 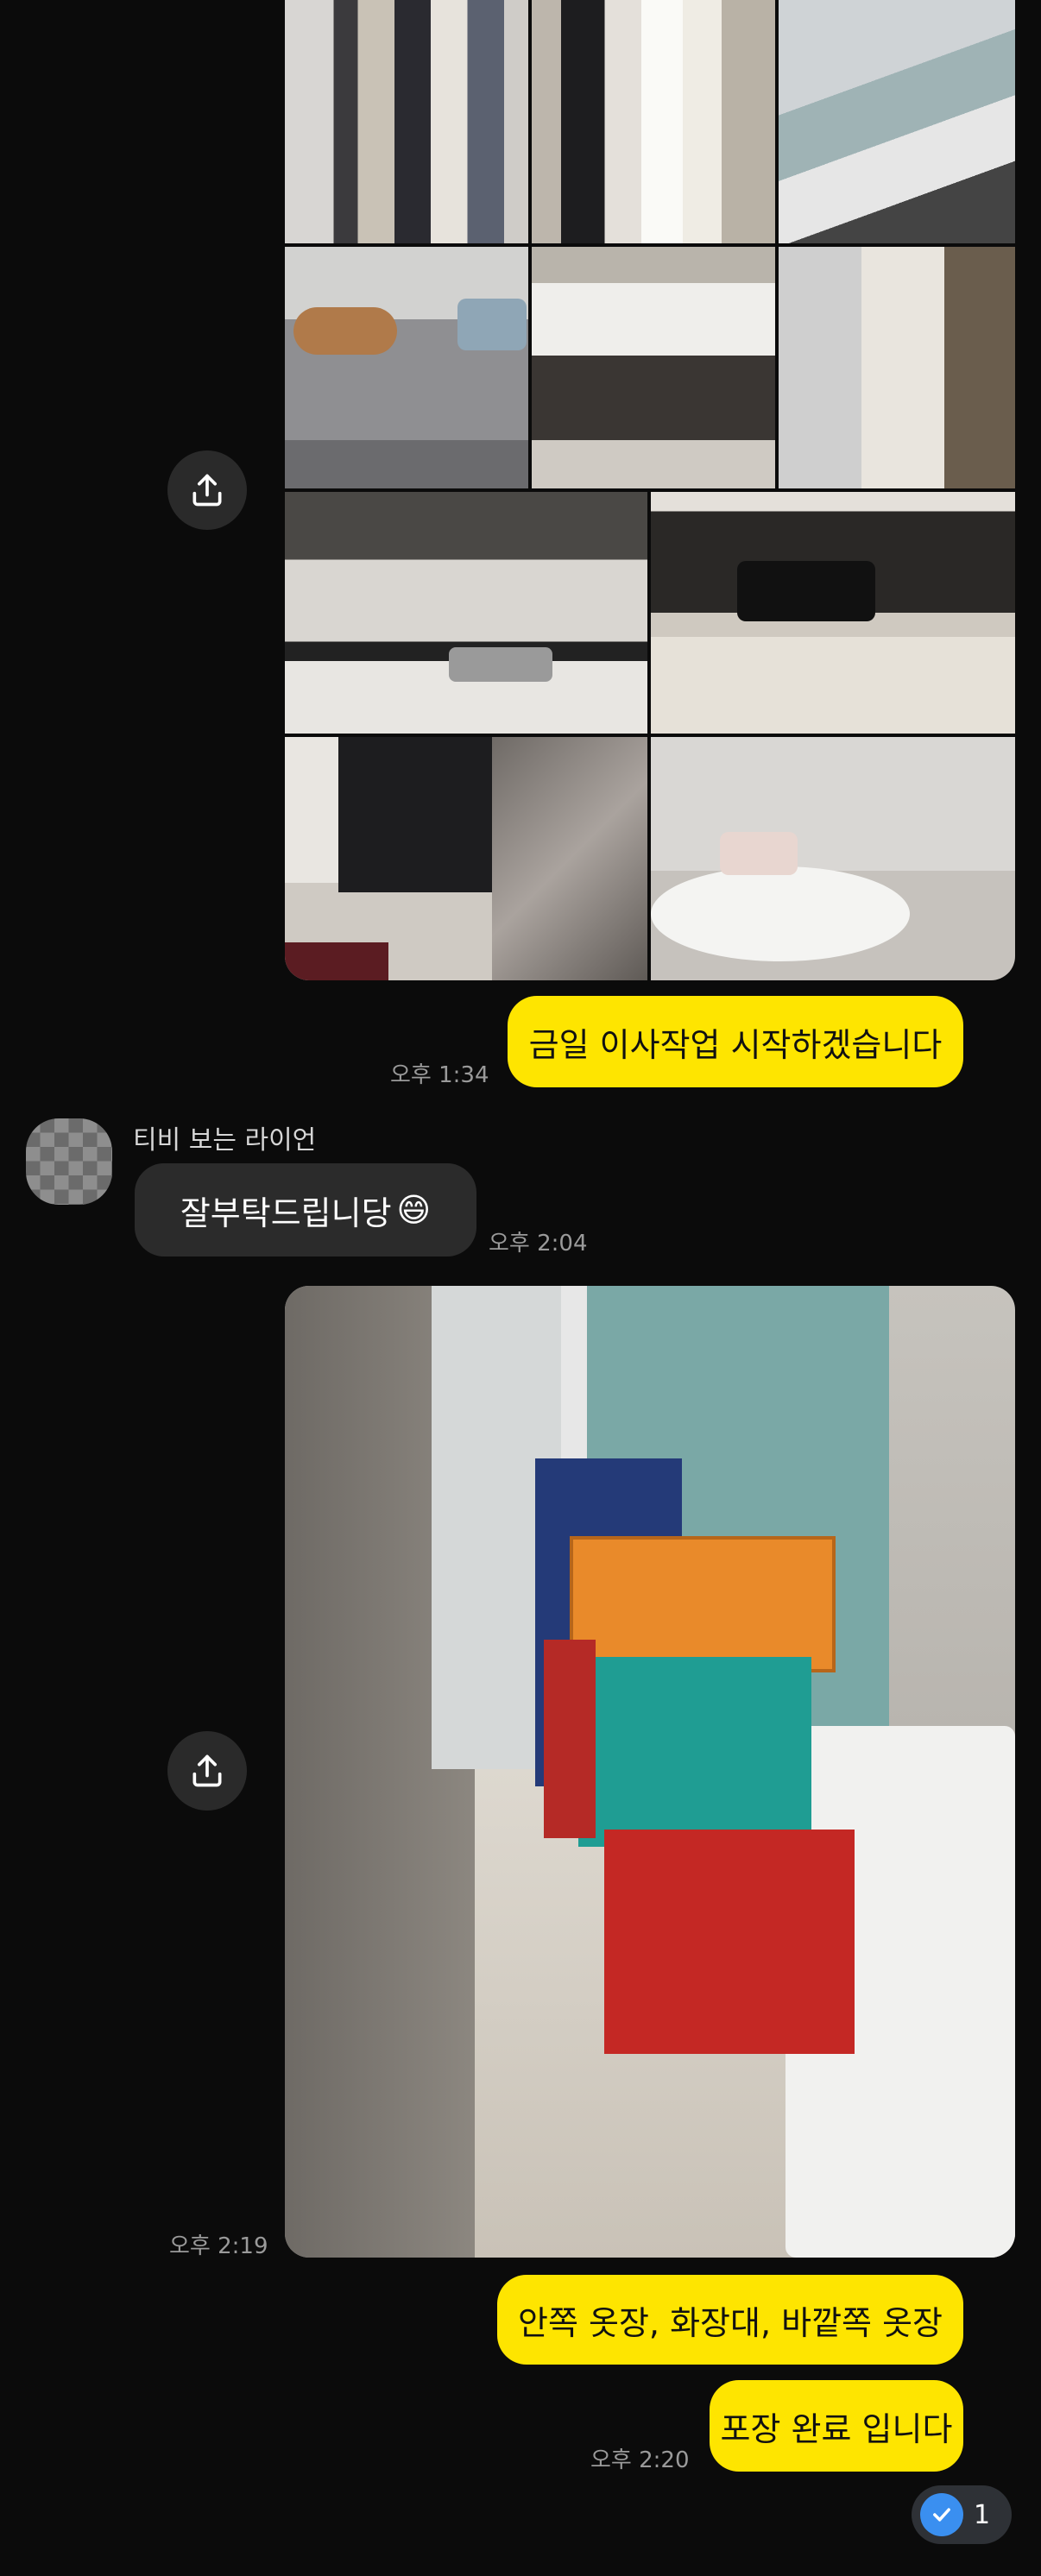 What do you see at coordinates (414, 1210) in the screenshot?
I see `grinning-emoji-icon: 😄` at bounding box center [414, 1210].